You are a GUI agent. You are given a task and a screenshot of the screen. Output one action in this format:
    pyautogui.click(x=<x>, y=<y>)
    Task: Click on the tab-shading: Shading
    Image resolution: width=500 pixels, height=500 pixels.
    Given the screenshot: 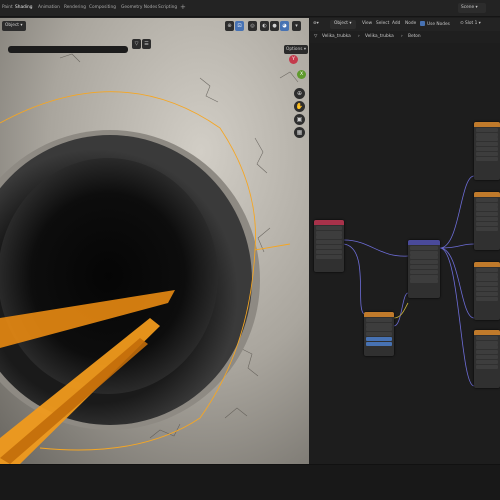 What is the action you would take?
    pyautogui.click(x=23, y=7)
    